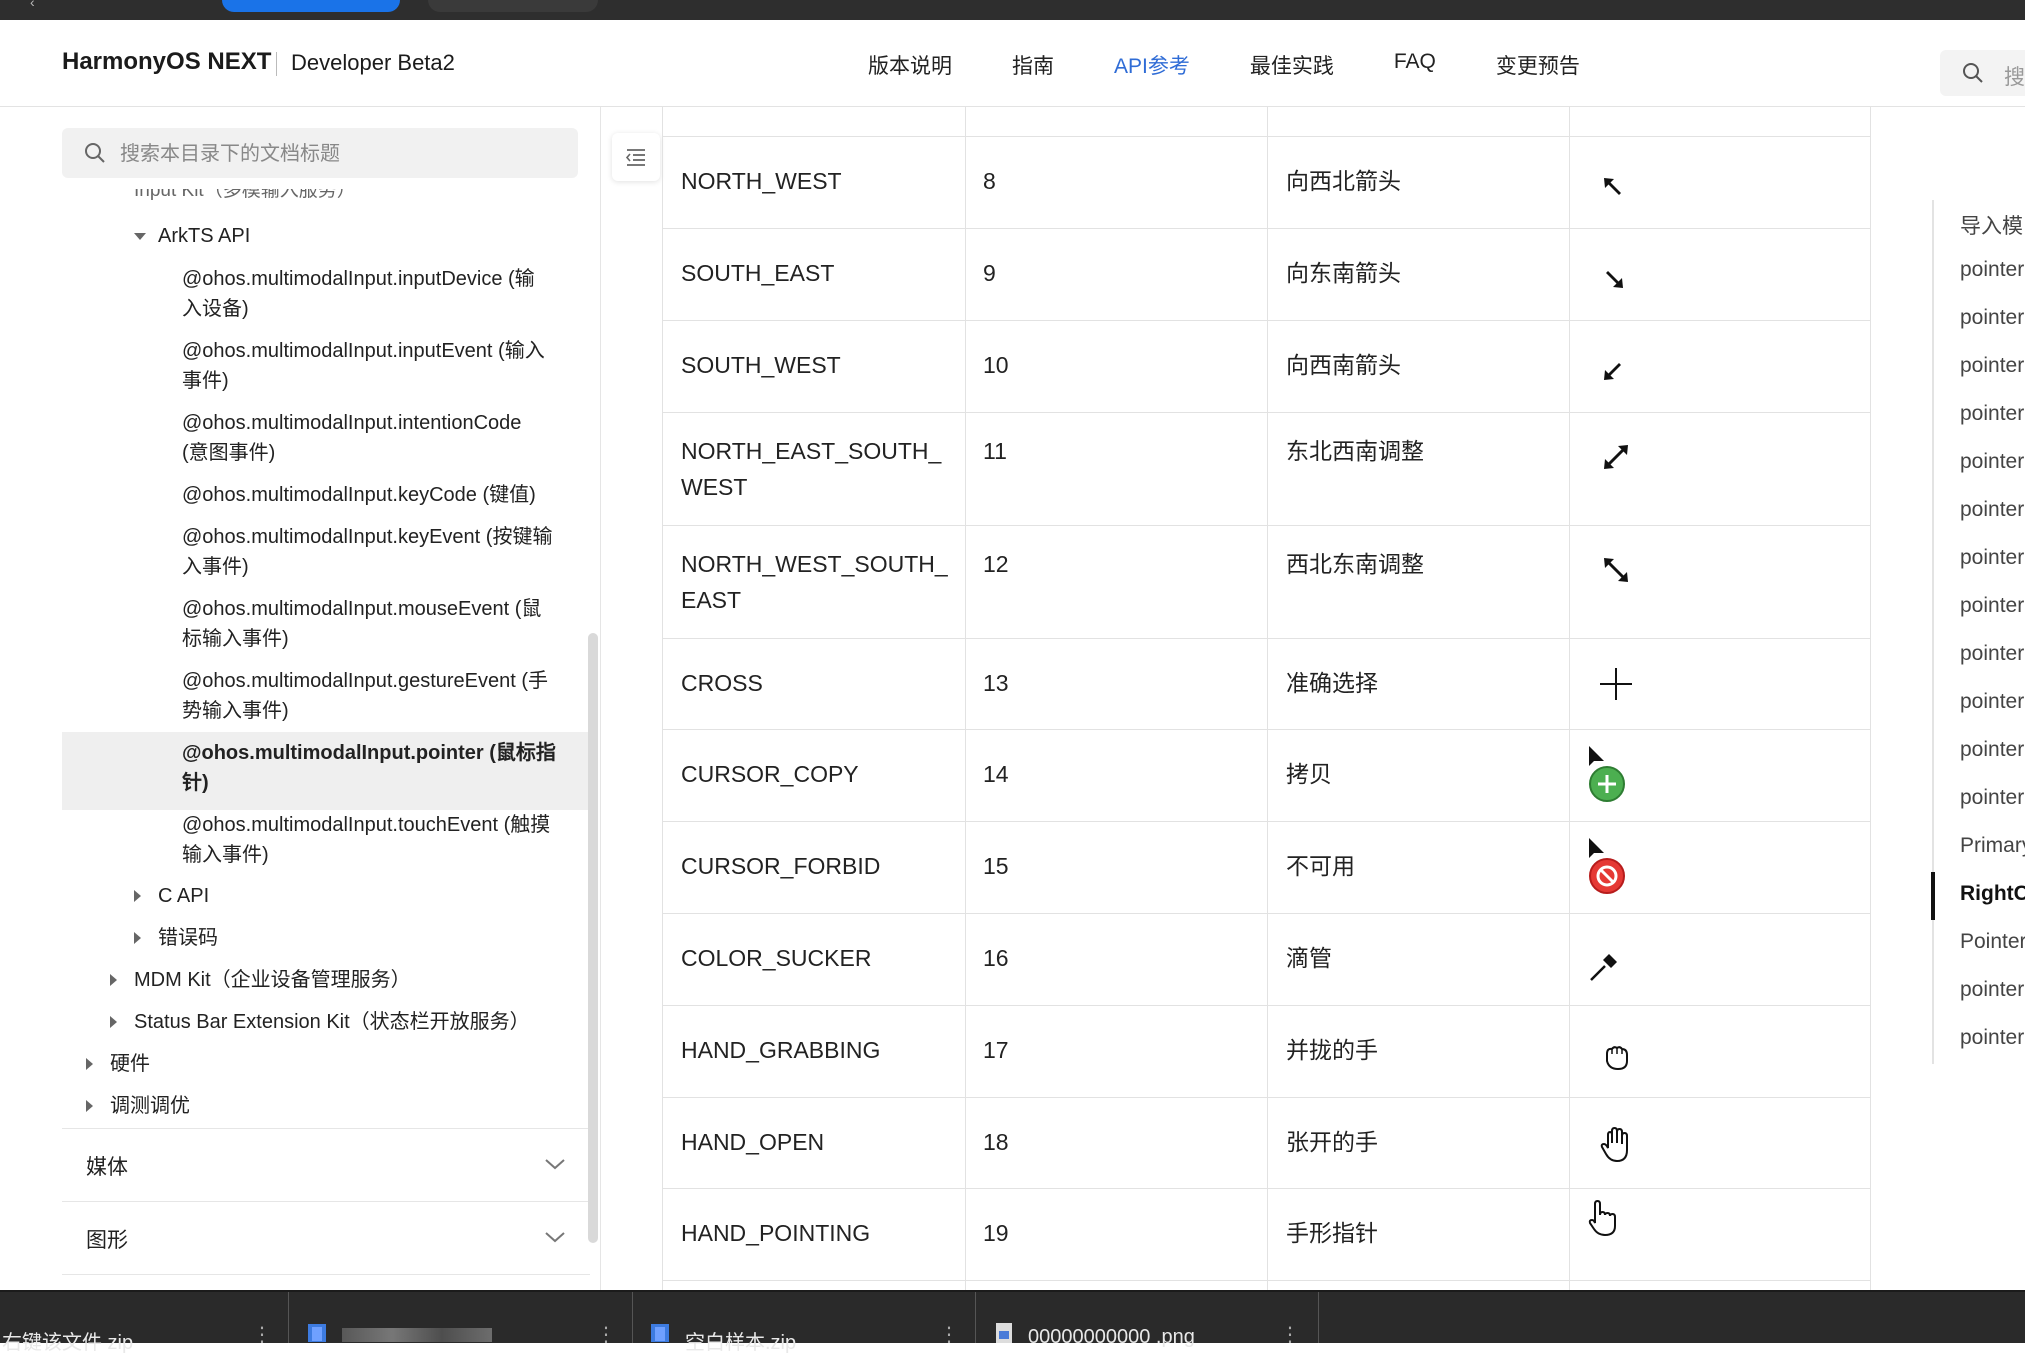  I want to click on tree-item-input-kit: Input Kit（多模输入服务）, so click(245, 195).